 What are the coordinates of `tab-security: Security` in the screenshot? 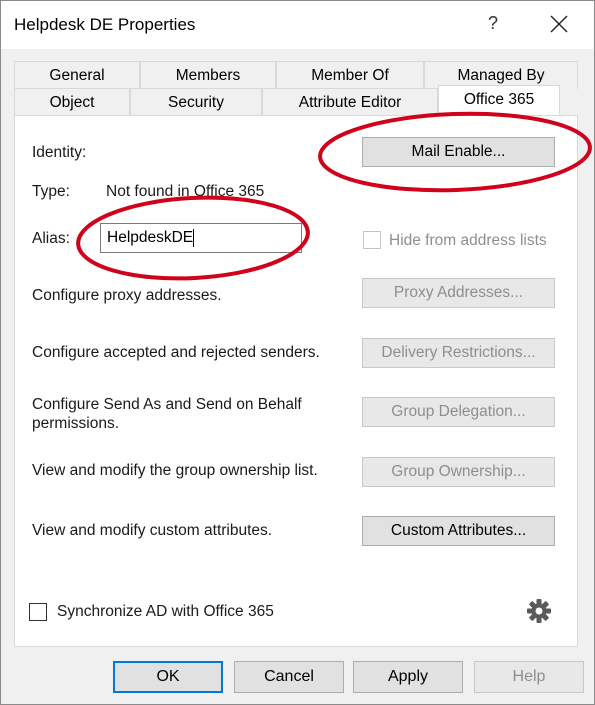 It's located at (196, 102).